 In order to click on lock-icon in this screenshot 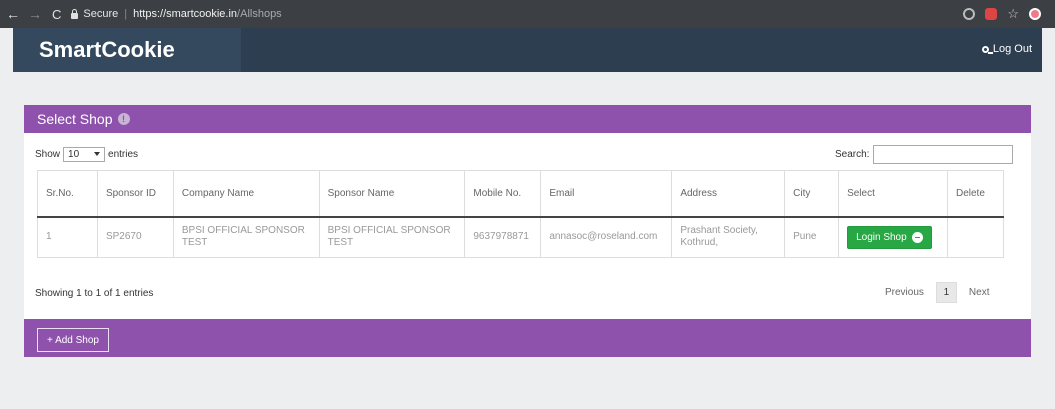, I will do `click(75, 13)`.